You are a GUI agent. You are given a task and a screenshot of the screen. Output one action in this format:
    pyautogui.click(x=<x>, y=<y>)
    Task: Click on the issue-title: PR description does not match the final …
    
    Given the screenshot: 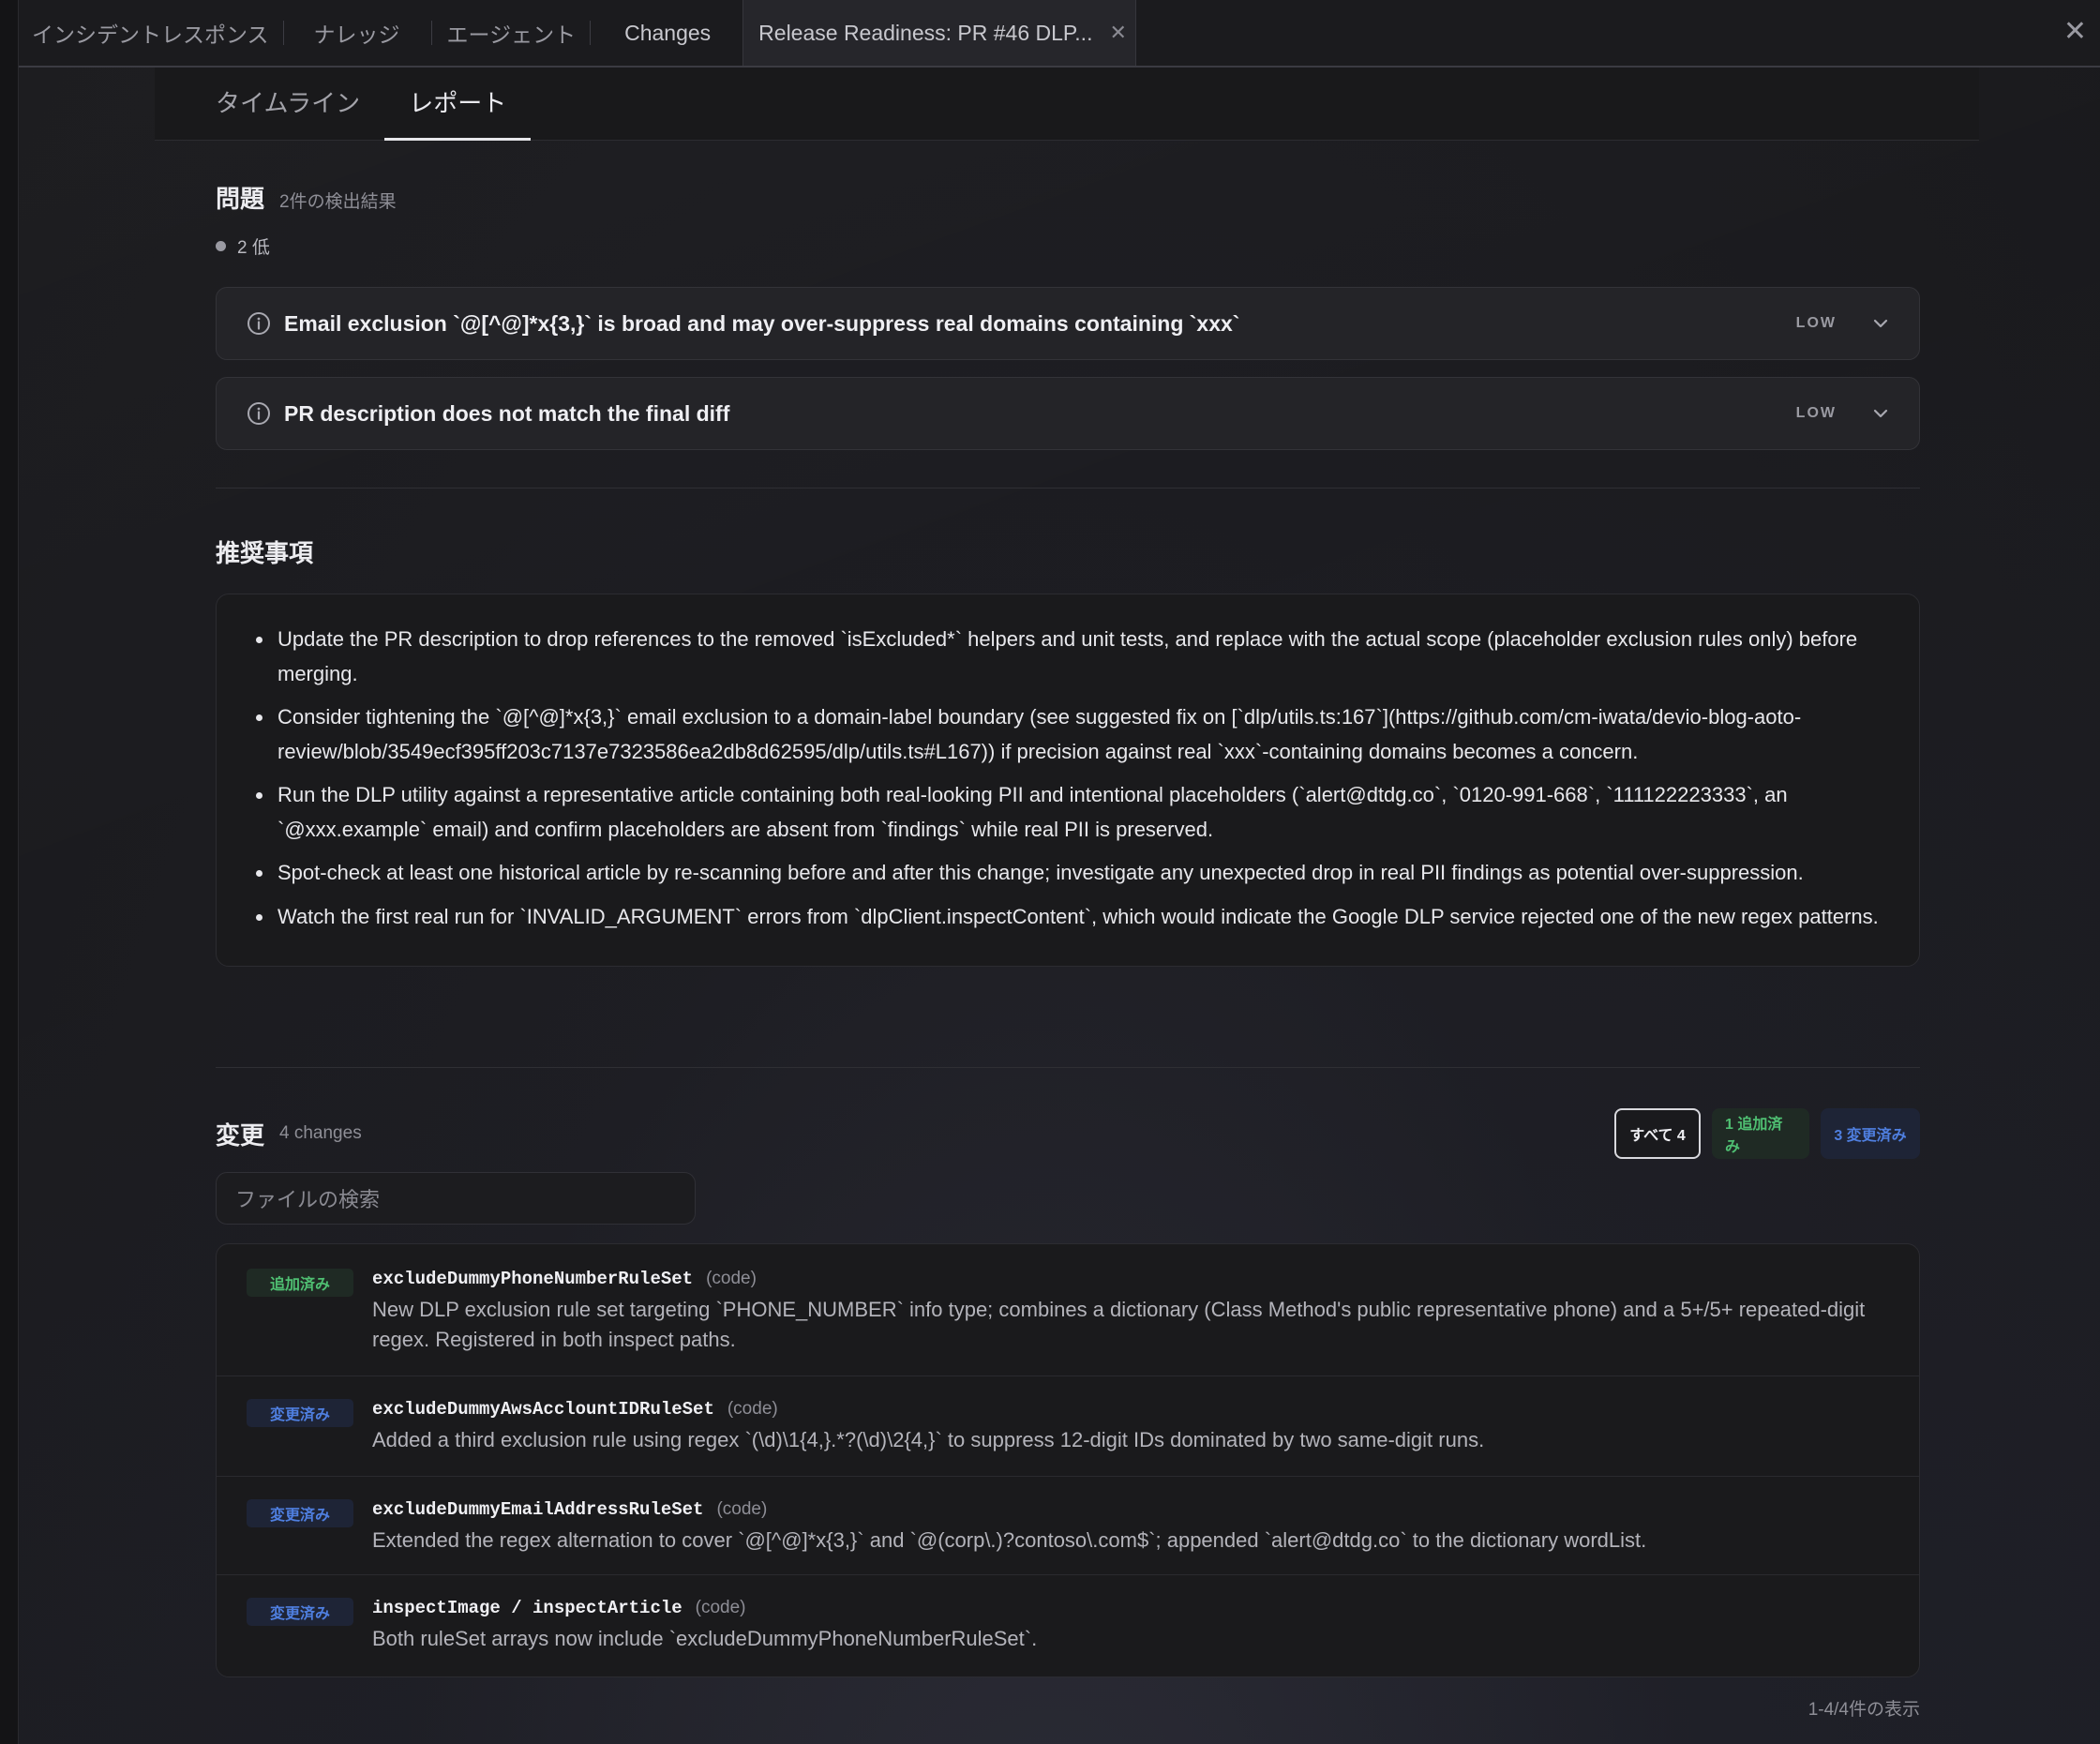 What is the action you would take?
    pyautogui.click(x=507, y=413)
    